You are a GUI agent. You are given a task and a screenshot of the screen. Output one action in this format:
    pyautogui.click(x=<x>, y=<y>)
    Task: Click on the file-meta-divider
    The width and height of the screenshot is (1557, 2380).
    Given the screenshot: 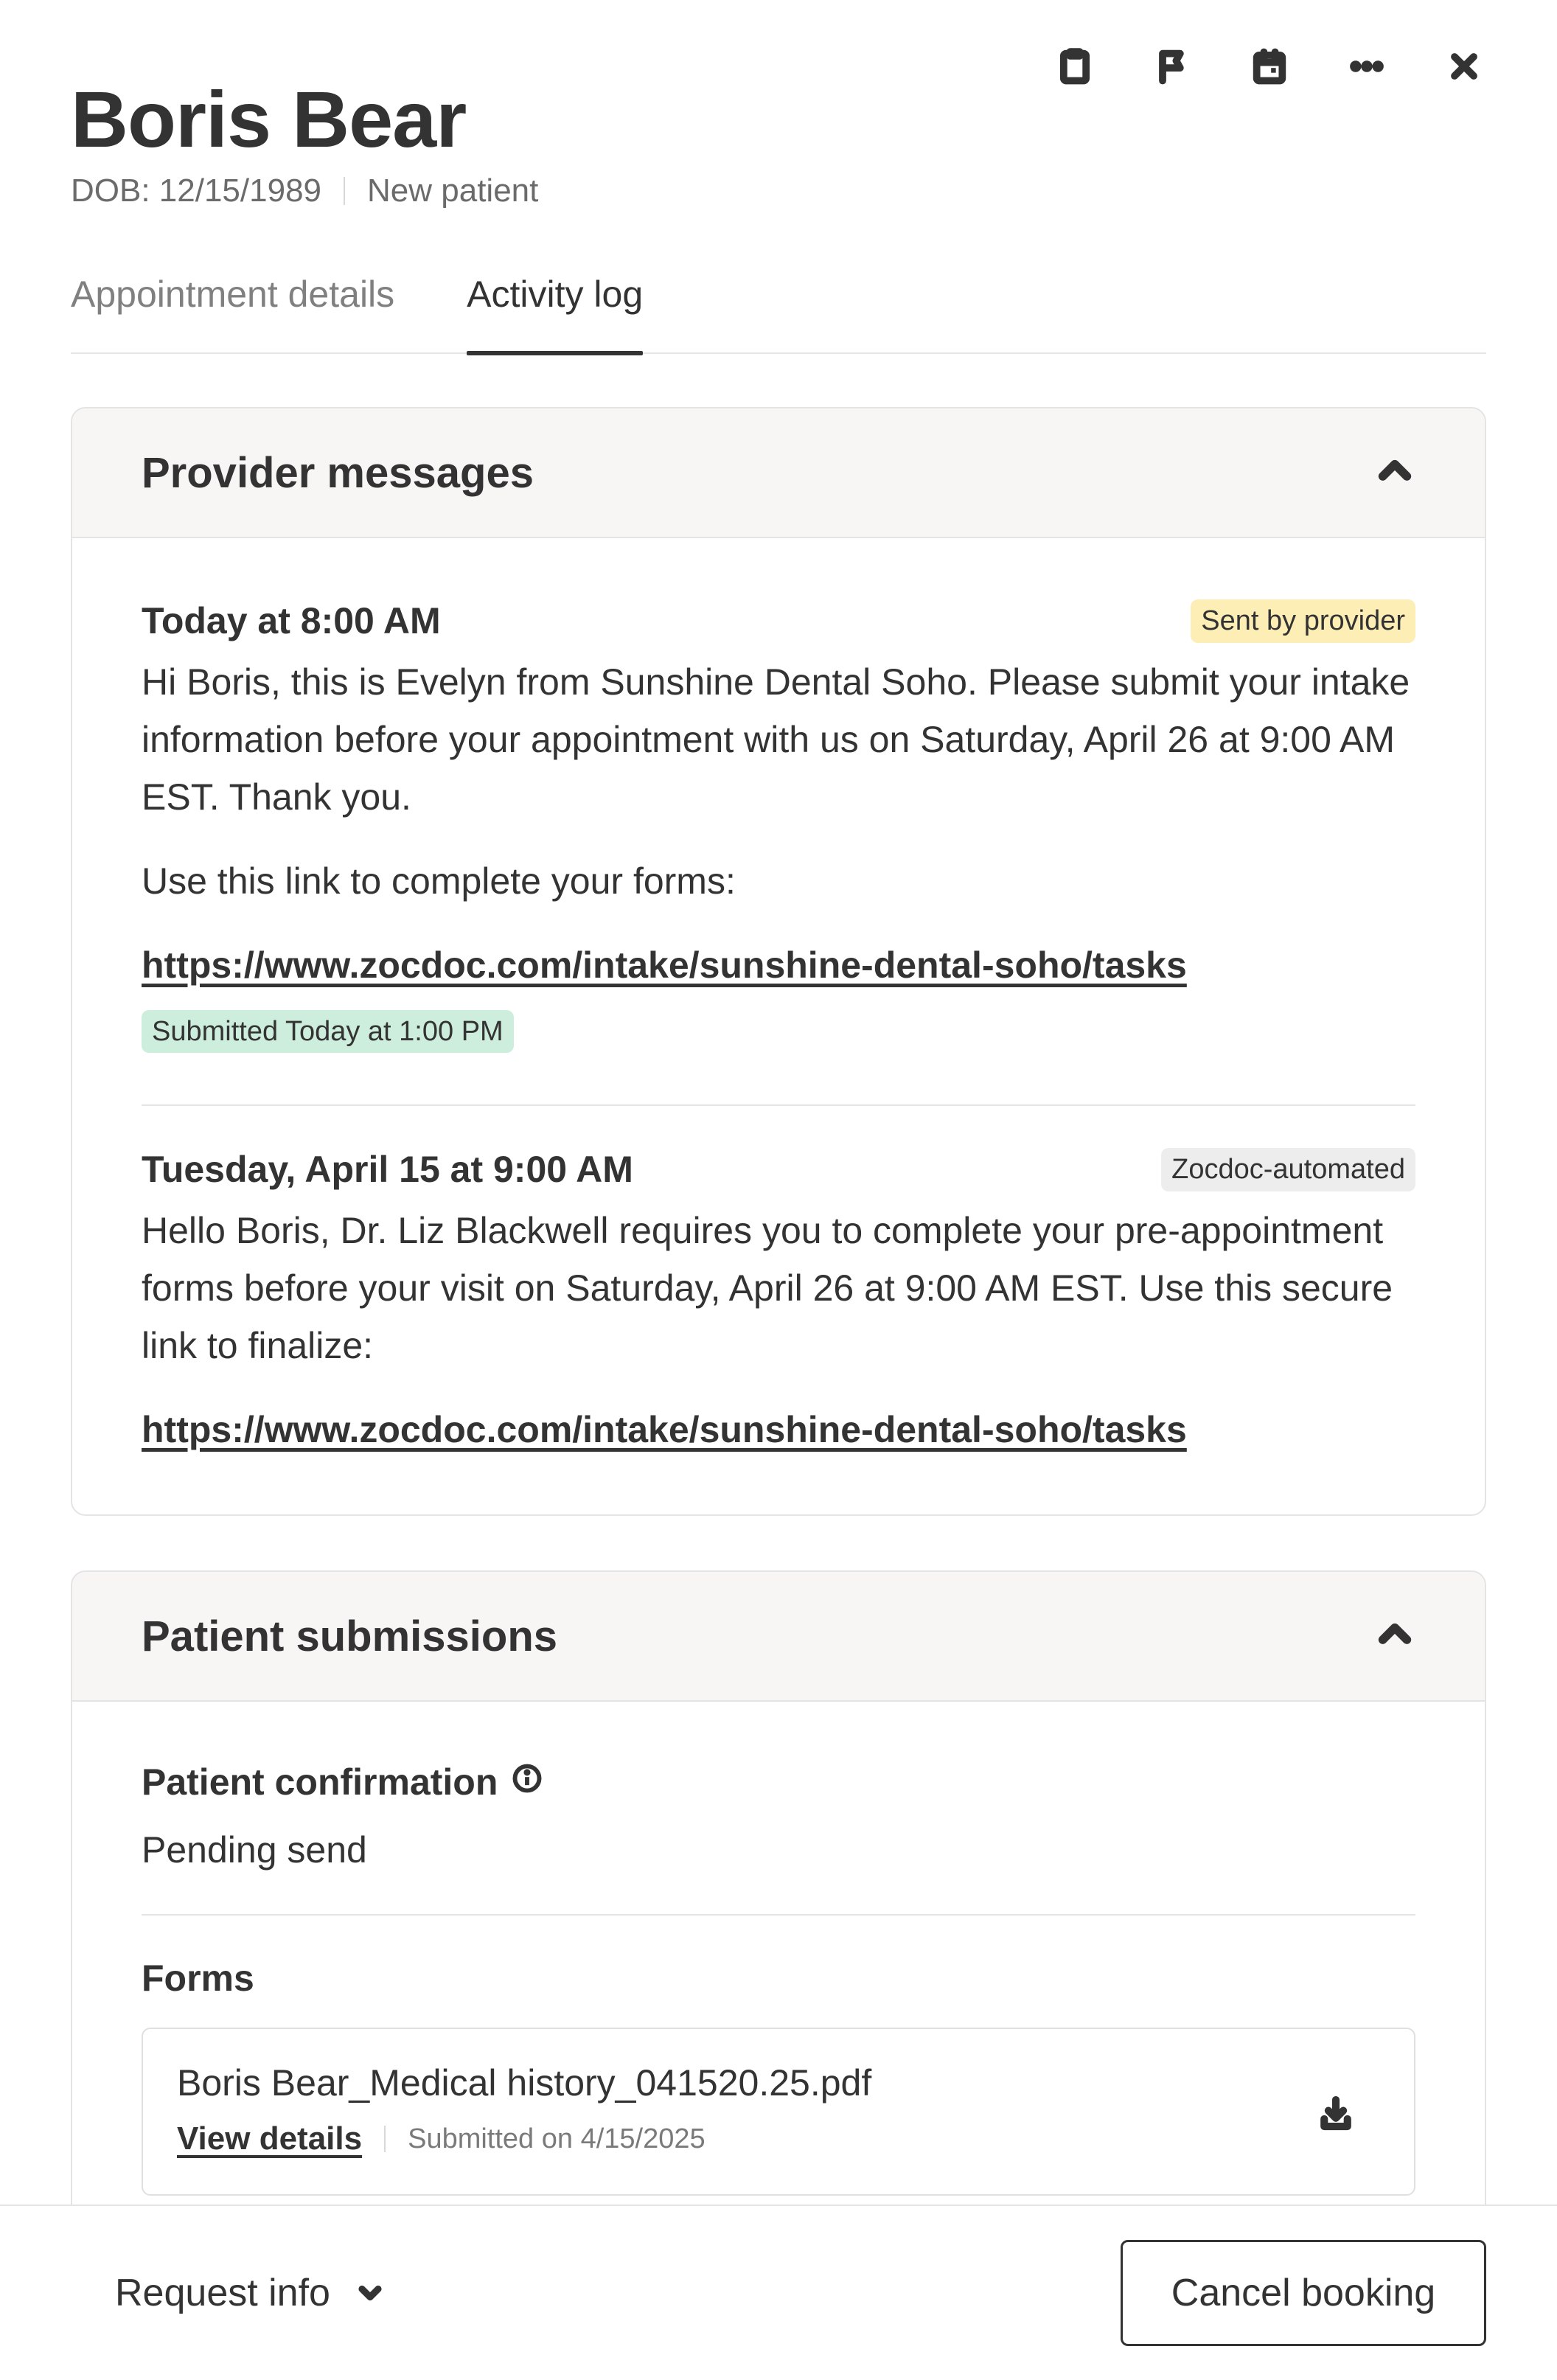 What is the action you would take?
    pyautogui.click(x=385, y=2139)
    